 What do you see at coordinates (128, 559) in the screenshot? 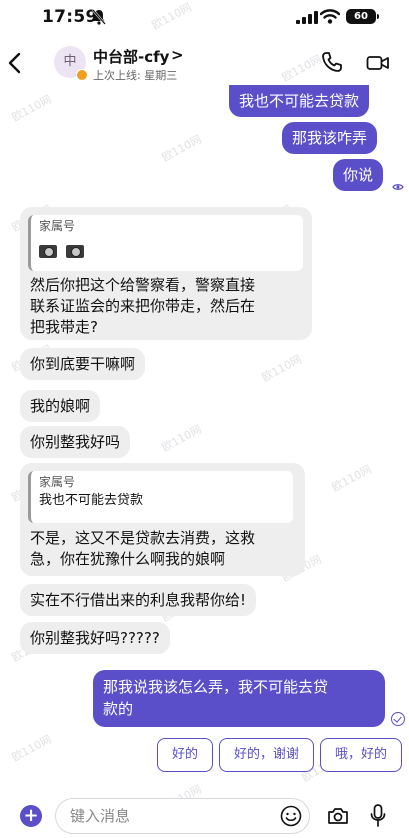
I see `message-text-line: 急，你在犹豫什么啊我的娘啊` at bounding box center [128, 559].